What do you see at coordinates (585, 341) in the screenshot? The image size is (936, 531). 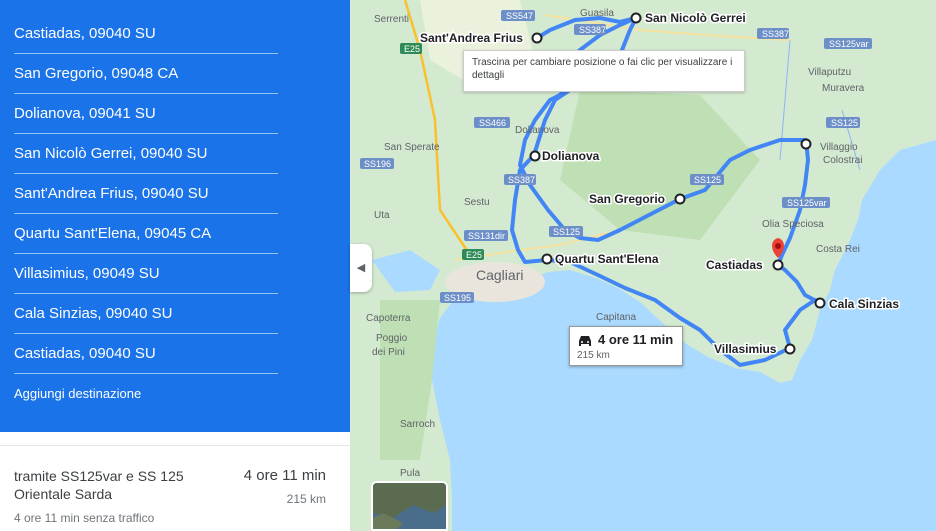 I see `car-icon` at bounding box center [585, 341].